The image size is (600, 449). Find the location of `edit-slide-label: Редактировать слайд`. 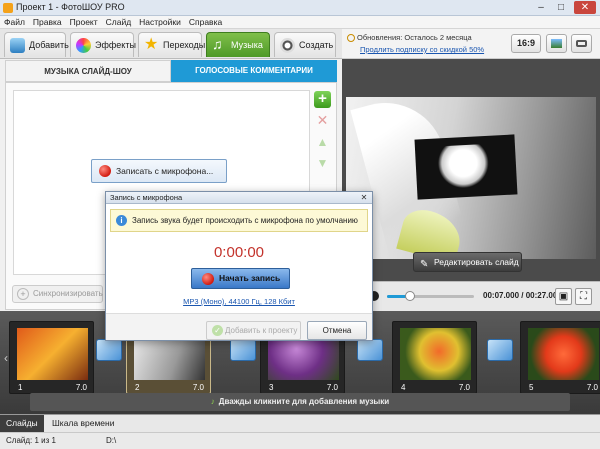

edit-slide-label: Редактировать слайд is located at coordinates (476, 262).